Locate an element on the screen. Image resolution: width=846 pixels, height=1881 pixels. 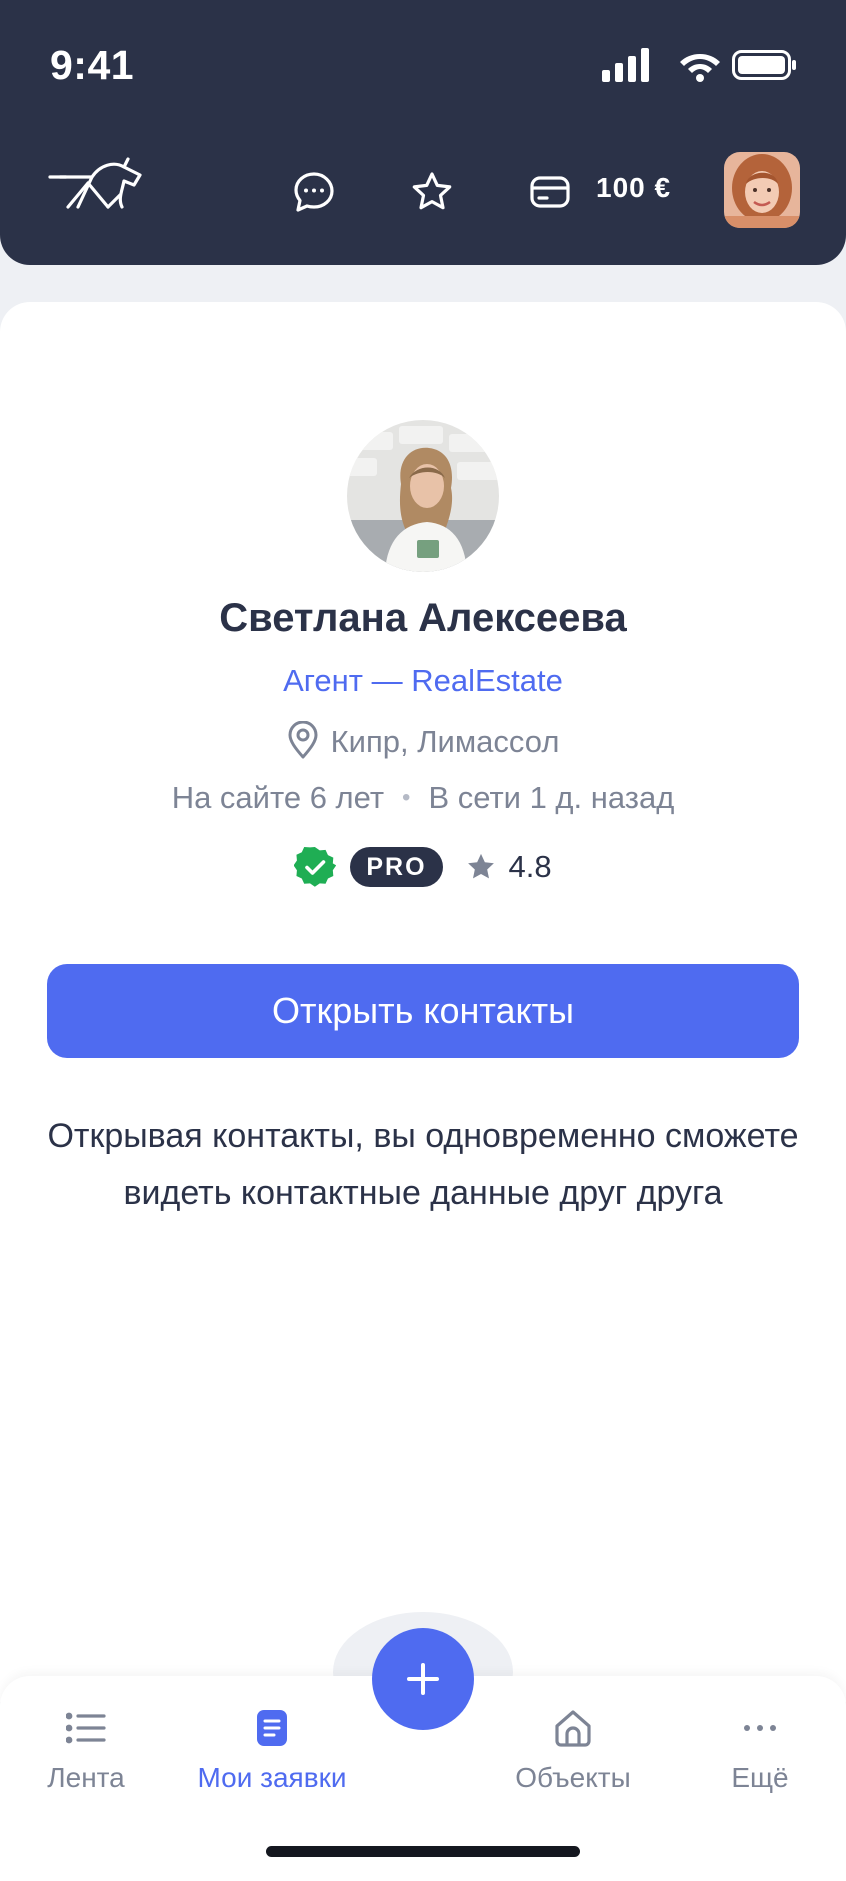
open-contacts-button: Открыть контакты is located at coordinates (423, 1011).